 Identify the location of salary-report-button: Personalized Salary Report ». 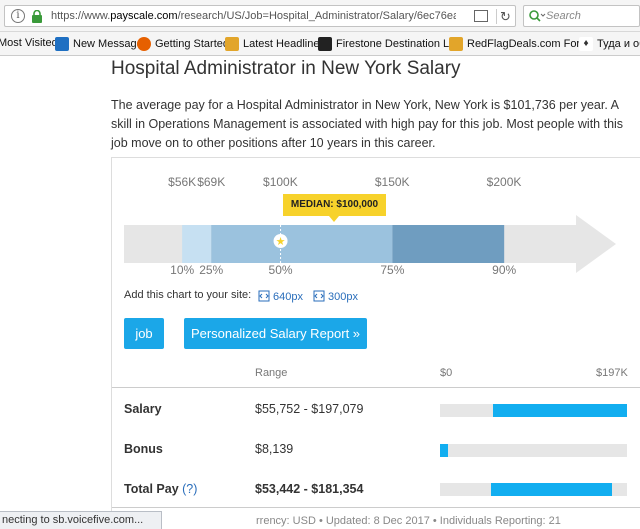
(275, 333).